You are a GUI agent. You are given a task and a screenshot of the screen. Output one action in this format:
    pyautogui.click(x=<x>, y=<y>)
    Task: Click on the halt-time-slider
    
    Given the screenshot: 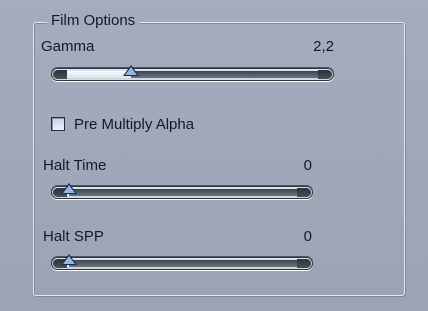 What is the action you would take?
    pyautogui.click(x=182, y=191)
    